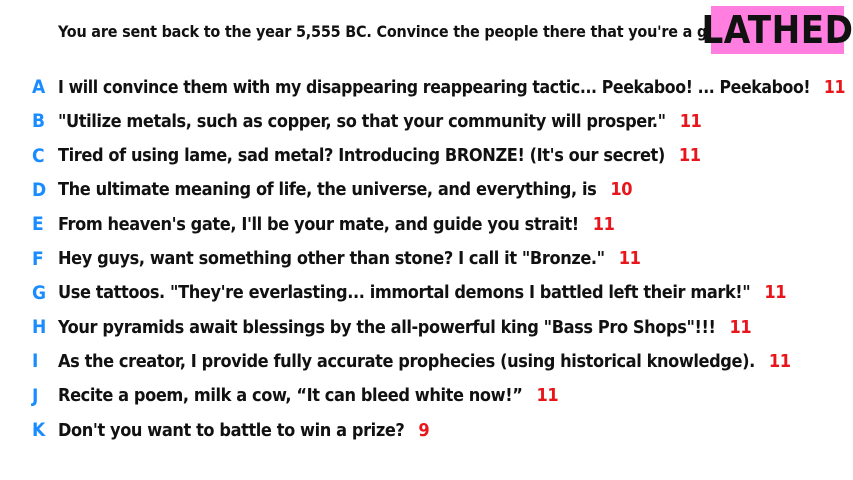  What do you see at coordinates (38, 155) in the screenshot?
I see `answer-letter: C` at bounding box center [38, 155].